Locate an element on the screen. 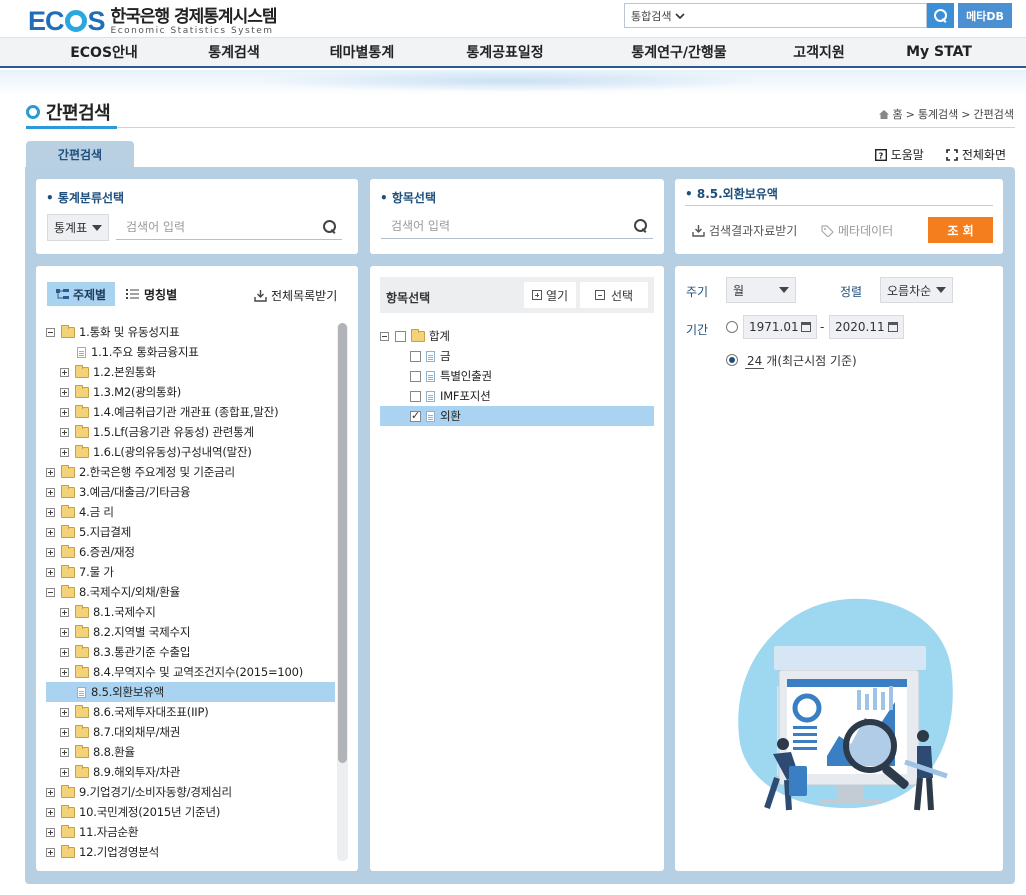  sort-select: 오름차순 is located at coordinates (916, 290).